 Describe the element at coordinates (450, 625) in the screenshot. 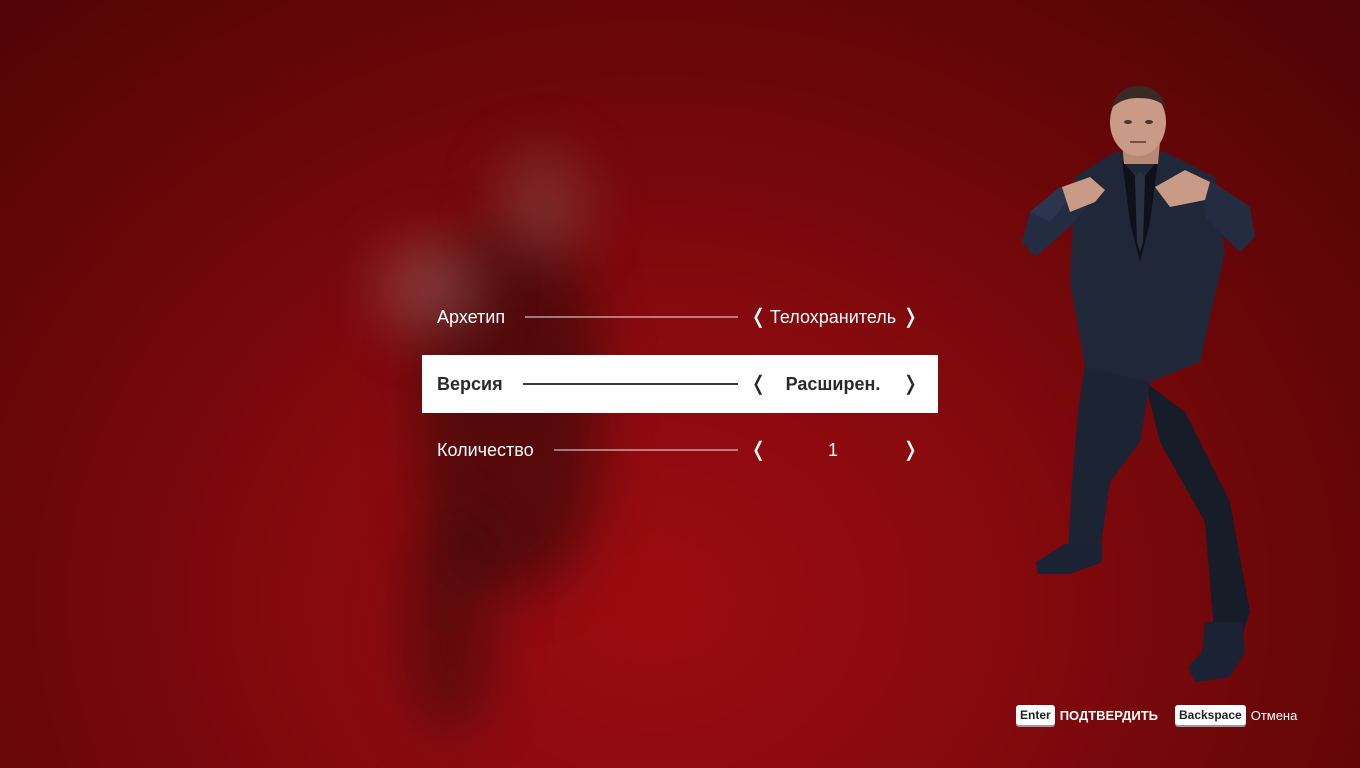

I see `blurred-background-figure-leg` at that location.